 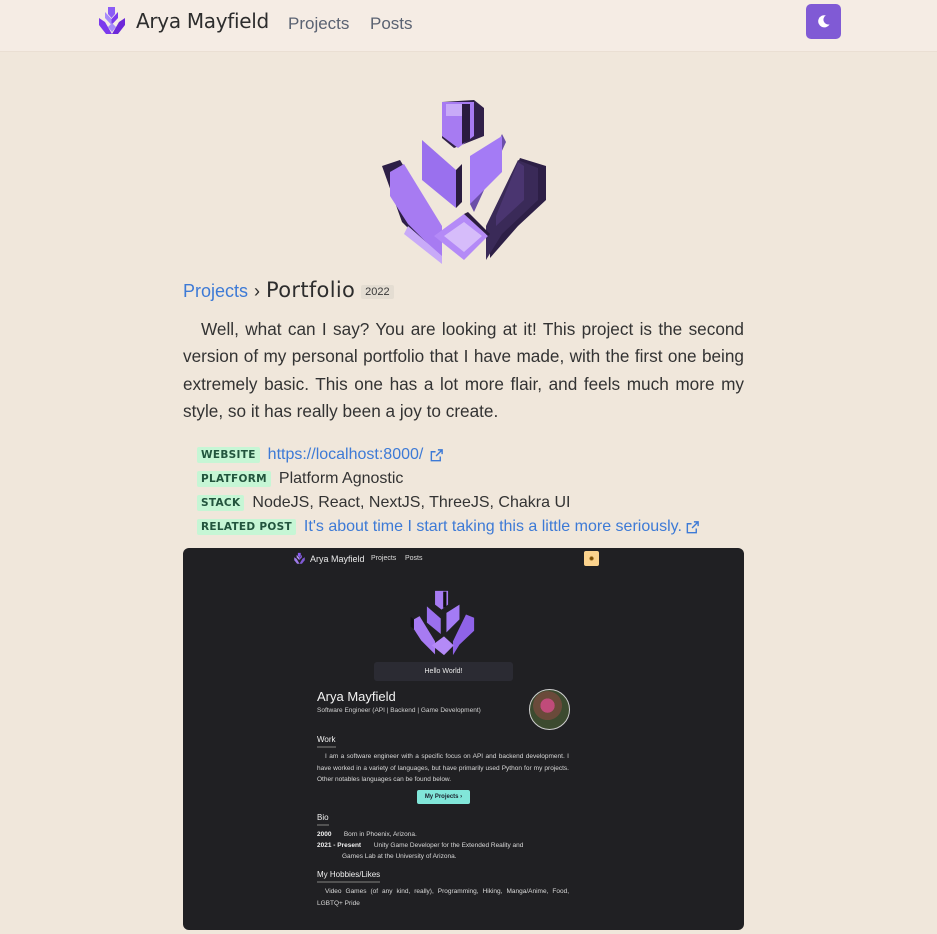 What do you see at coordinates (464, 182) in the screenshot?
I see `lotus-3d-logo` at bounding box center [464, 182].